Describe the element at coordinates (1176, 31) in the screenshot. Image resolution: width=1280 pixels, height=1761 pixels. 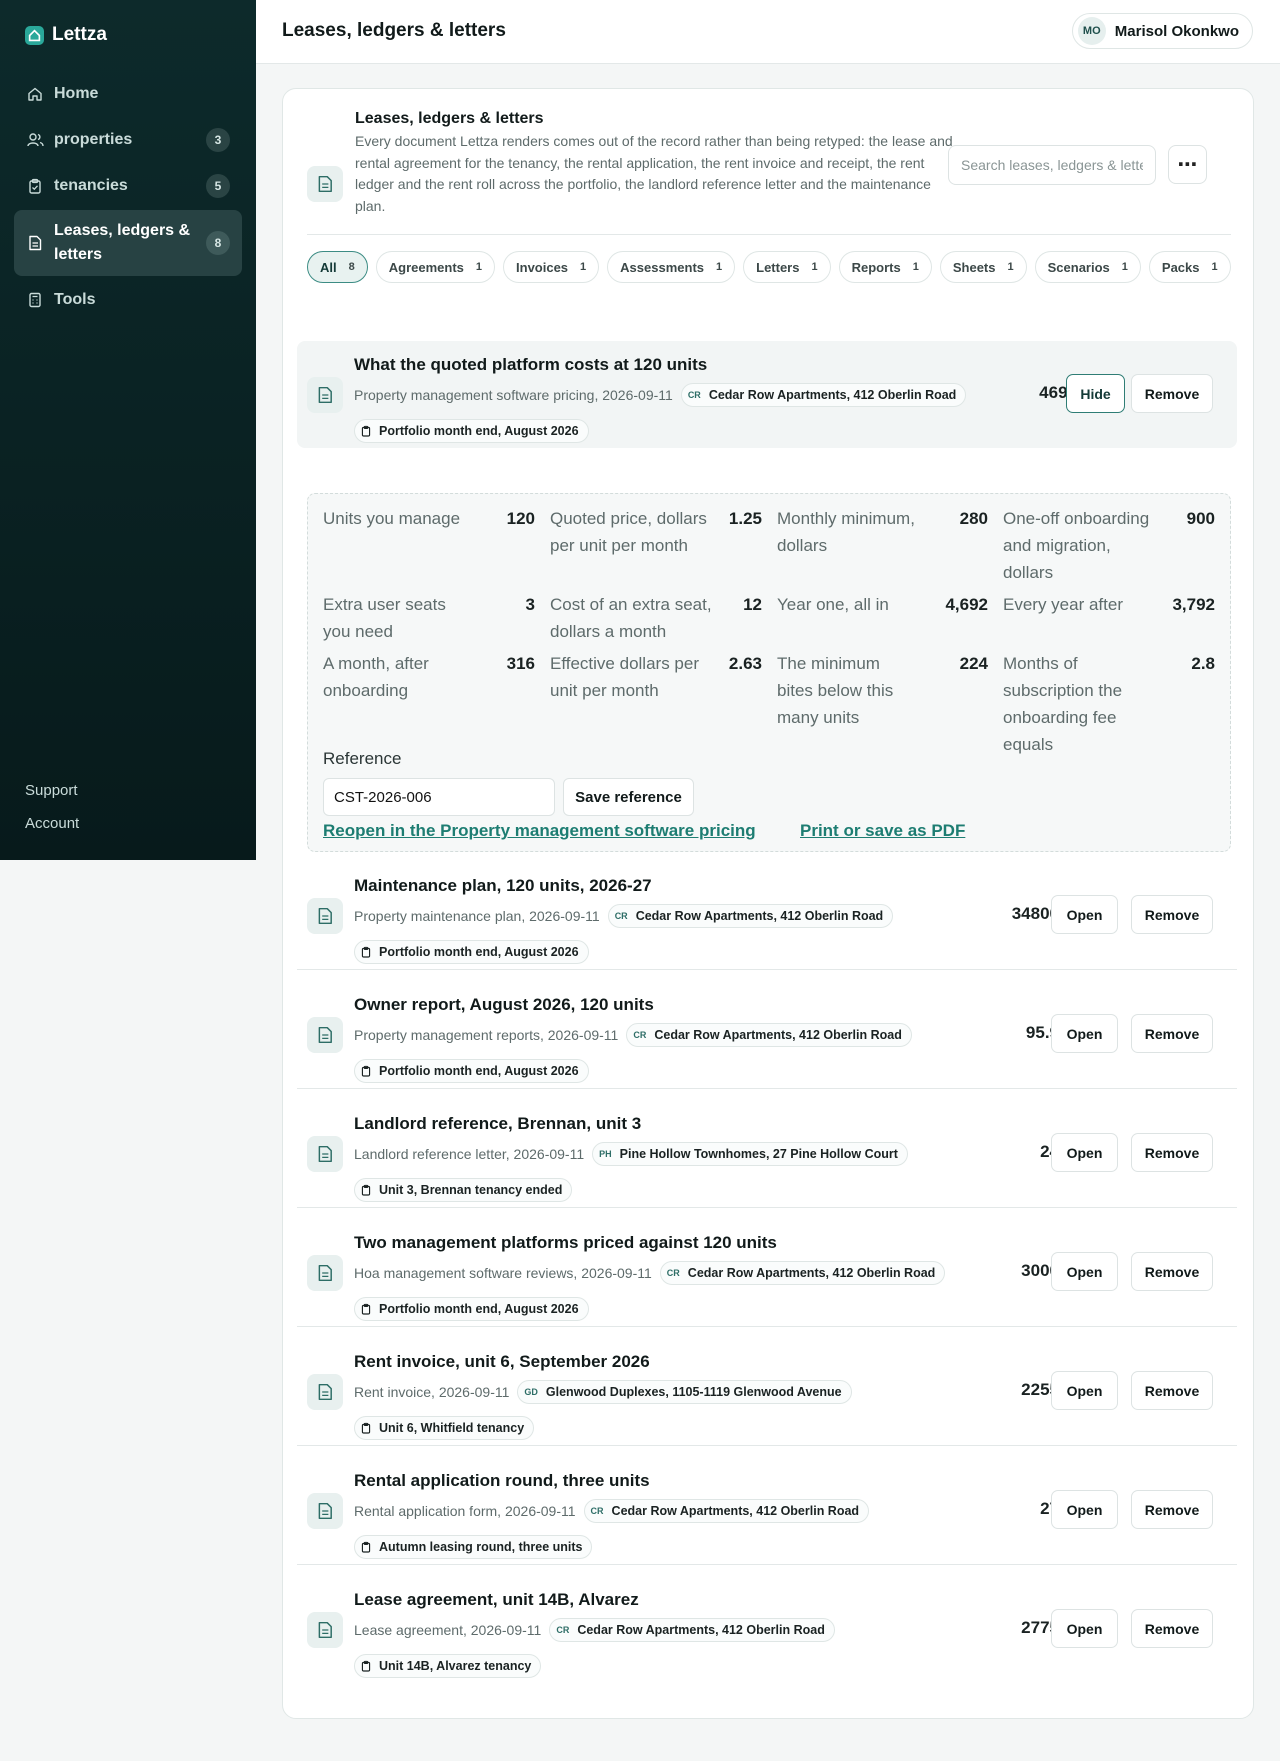
I see `user-name: Marisol Okonkwo` at that location.